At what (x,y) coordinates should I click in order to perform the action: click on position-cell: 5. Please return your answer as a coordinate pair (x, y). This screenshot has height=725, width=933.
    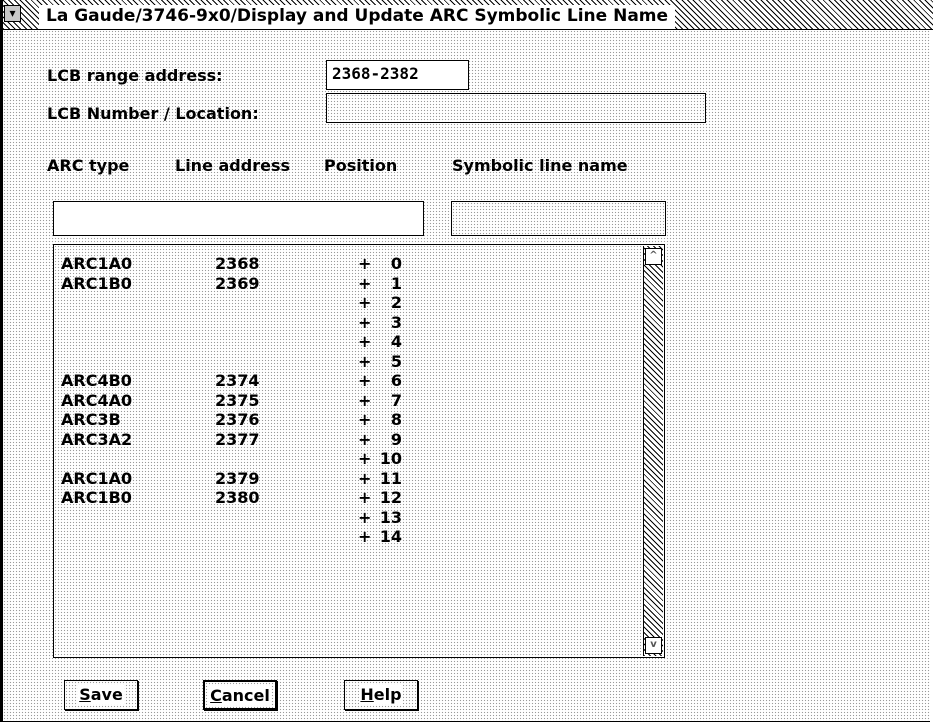
    Looking at the image, I should click on (396, 361).